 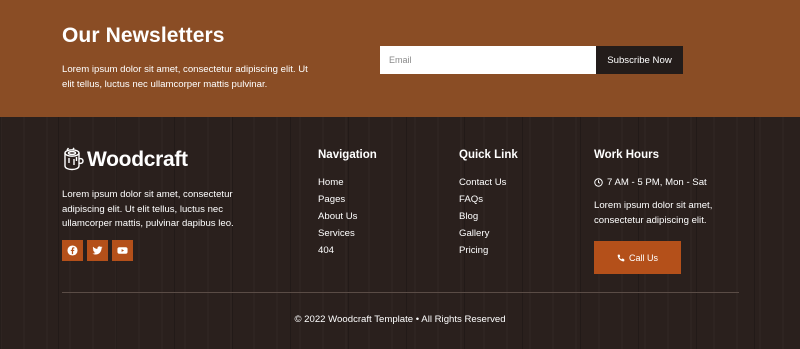 What do you see at coordinates (143, 35) in the screenshot?
I see `newsletter-title: Our Newsletters` at bounding box center [143, 35].